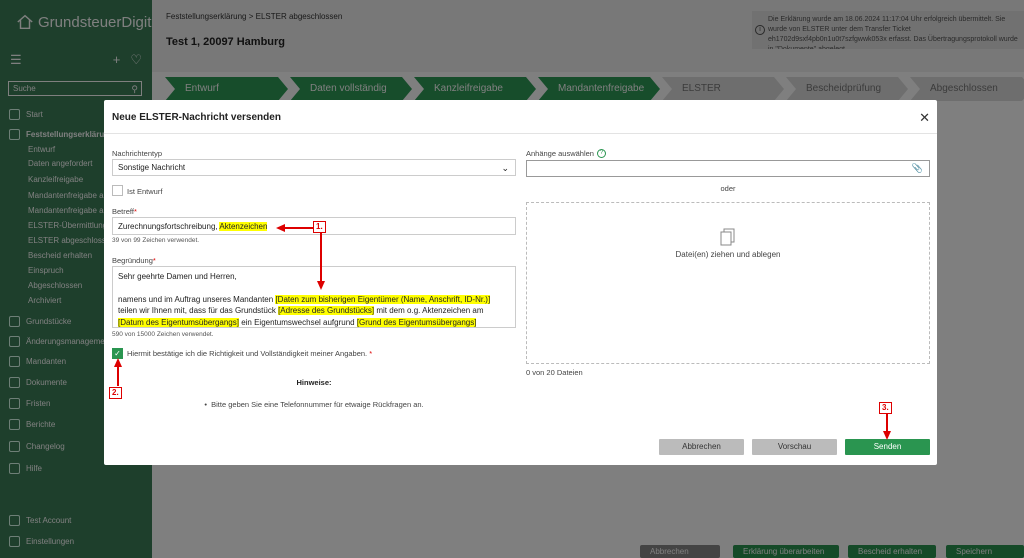  Describe the element at coordinates (169, 226) in the screenshot. I see `subject-text: Zurechnungsfortschreibung,` at that location.